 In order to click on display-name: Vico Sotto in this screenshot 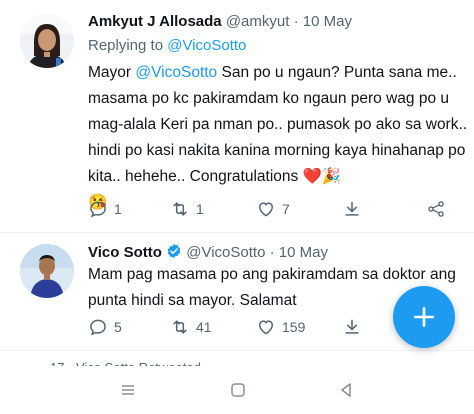, I will do `click(125, 252)`.